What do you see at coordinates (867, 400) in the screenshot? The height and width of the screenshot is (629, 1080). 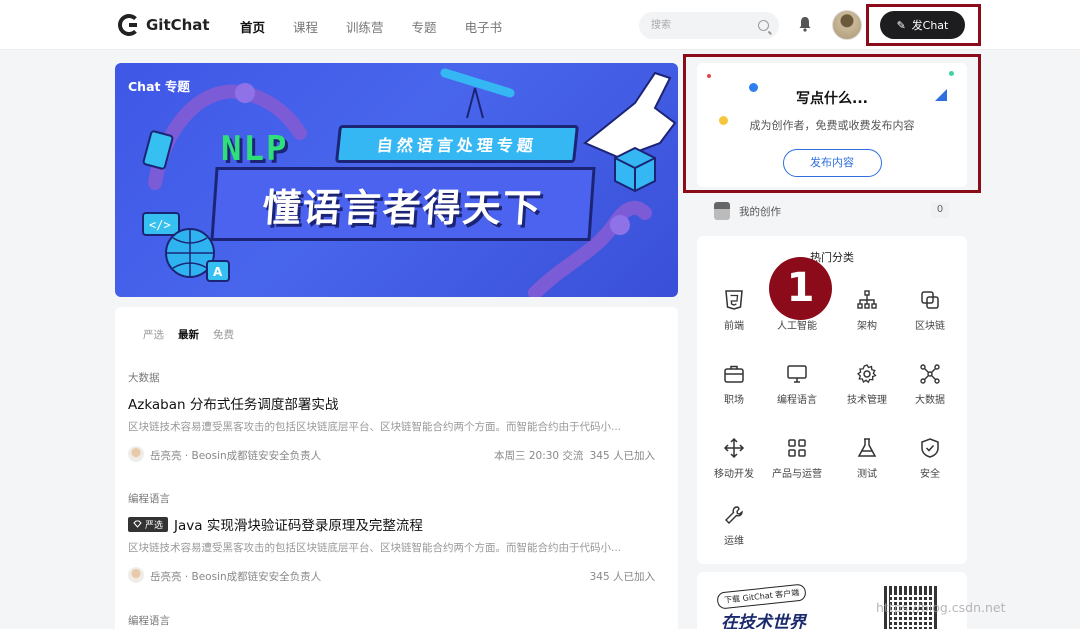 I see `category-label: 技术管理` at bounding box center [867, 400].